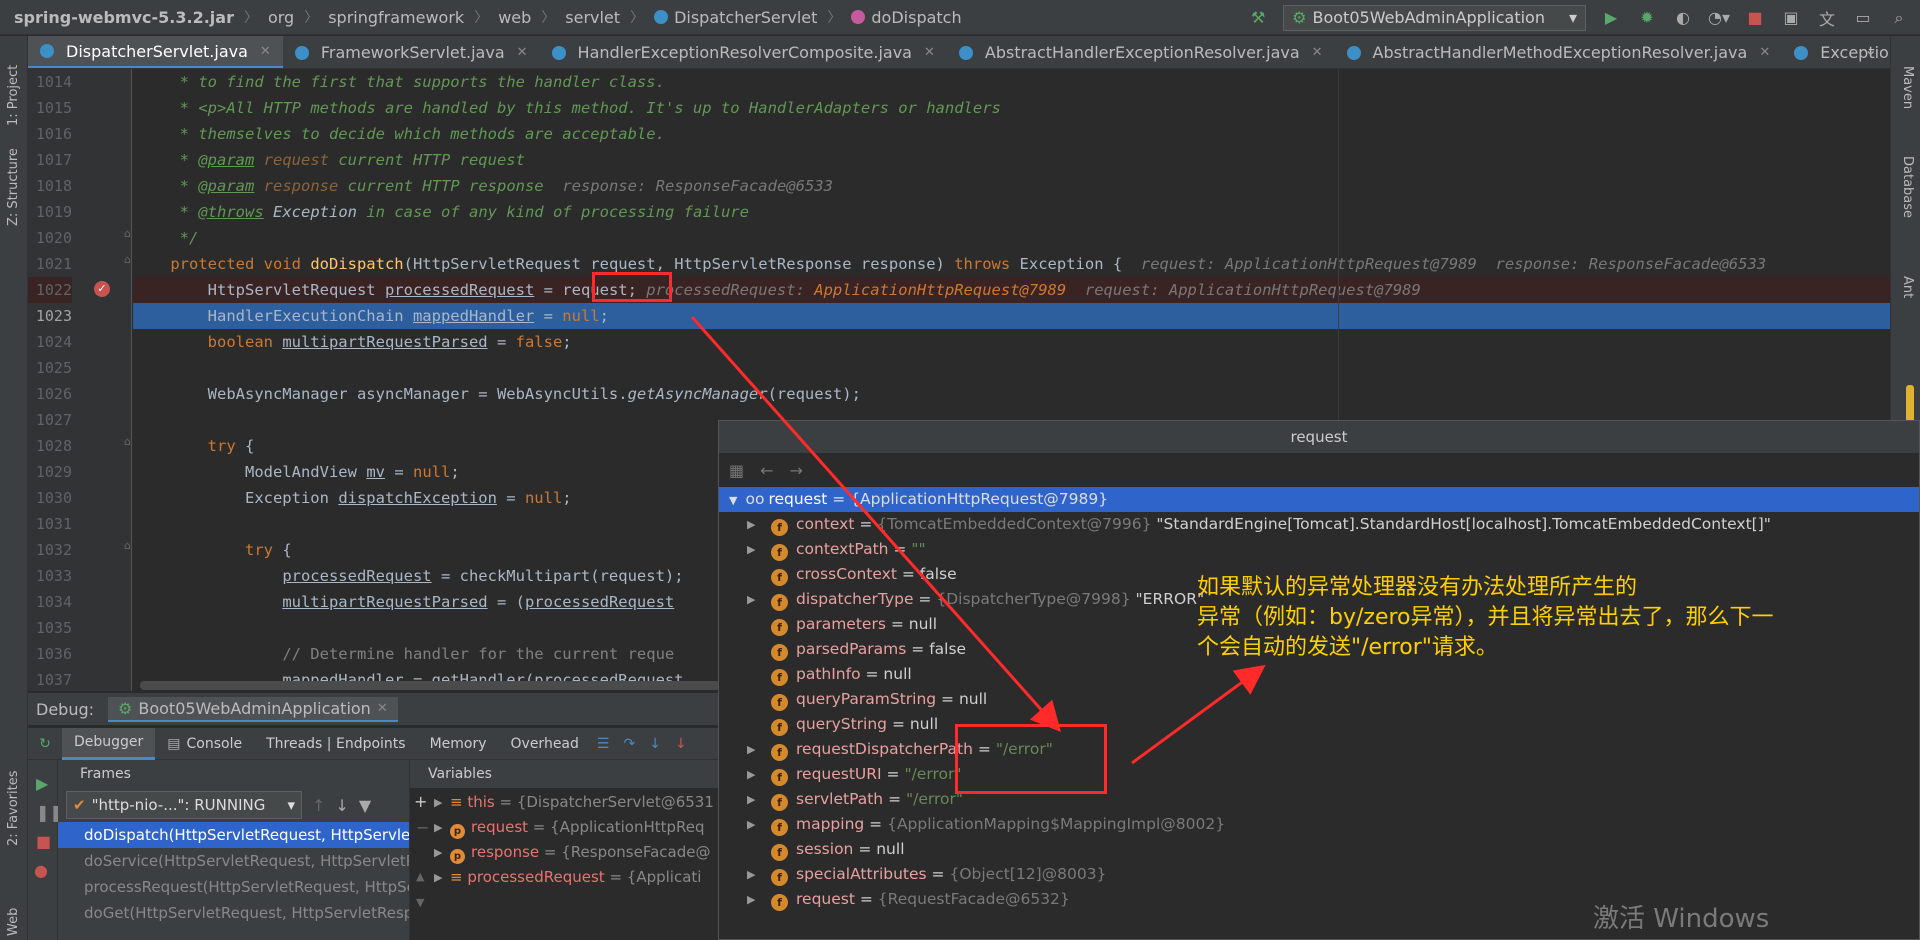 This screenshot has height=940, width=1920. What do you see at coordinates (430, 685) in the screenshot?
I see `horizontal-scrollbar` at bounding box center [430, 685].